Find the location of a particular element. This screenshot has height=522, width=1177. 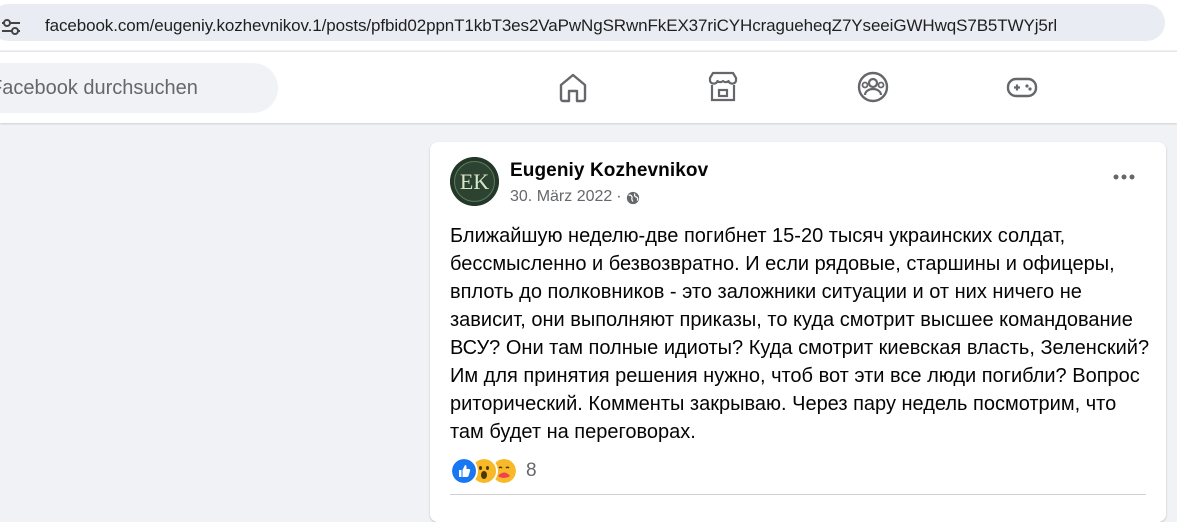

more-options-icon is located at coordinates (1124, 177).